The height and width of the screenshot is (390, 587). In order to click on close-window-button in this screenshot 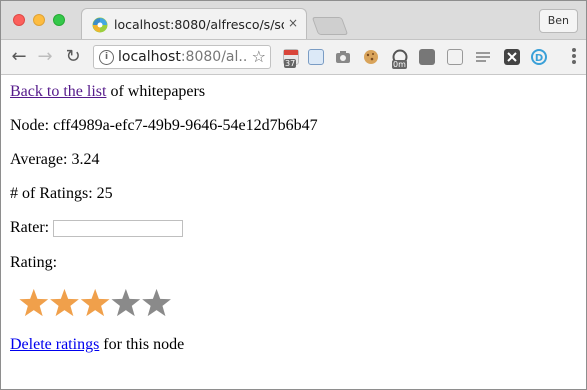, I will do `click(19, 20)`.